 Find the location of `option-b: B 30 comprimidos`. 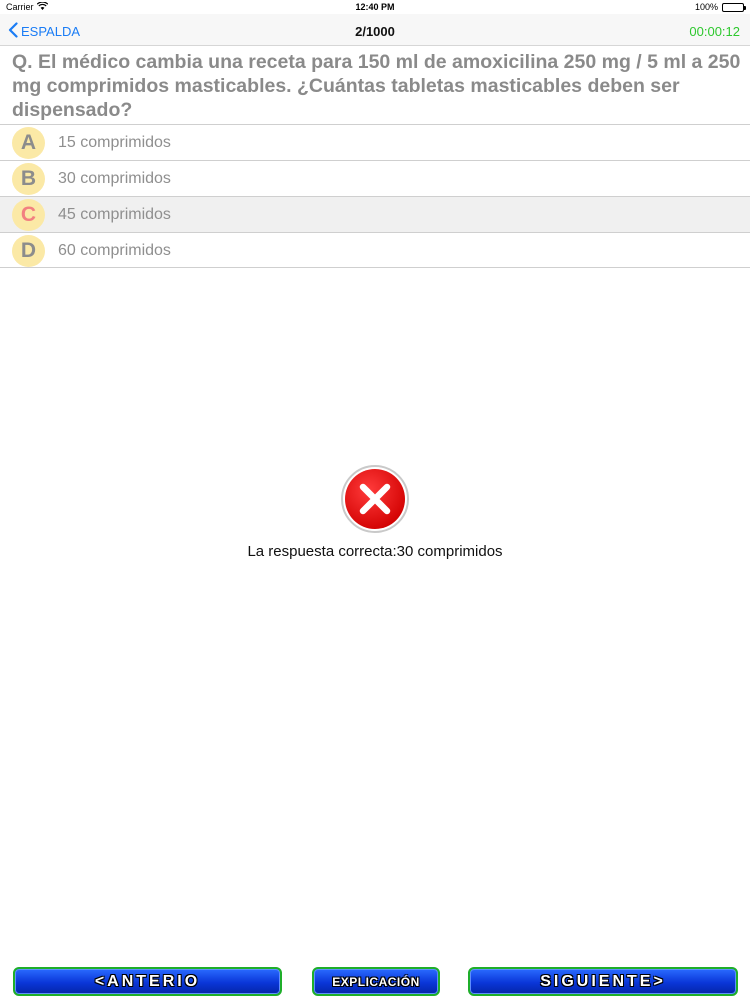

option-b: B 30 comprimidos is located at coordinates (375, 178).